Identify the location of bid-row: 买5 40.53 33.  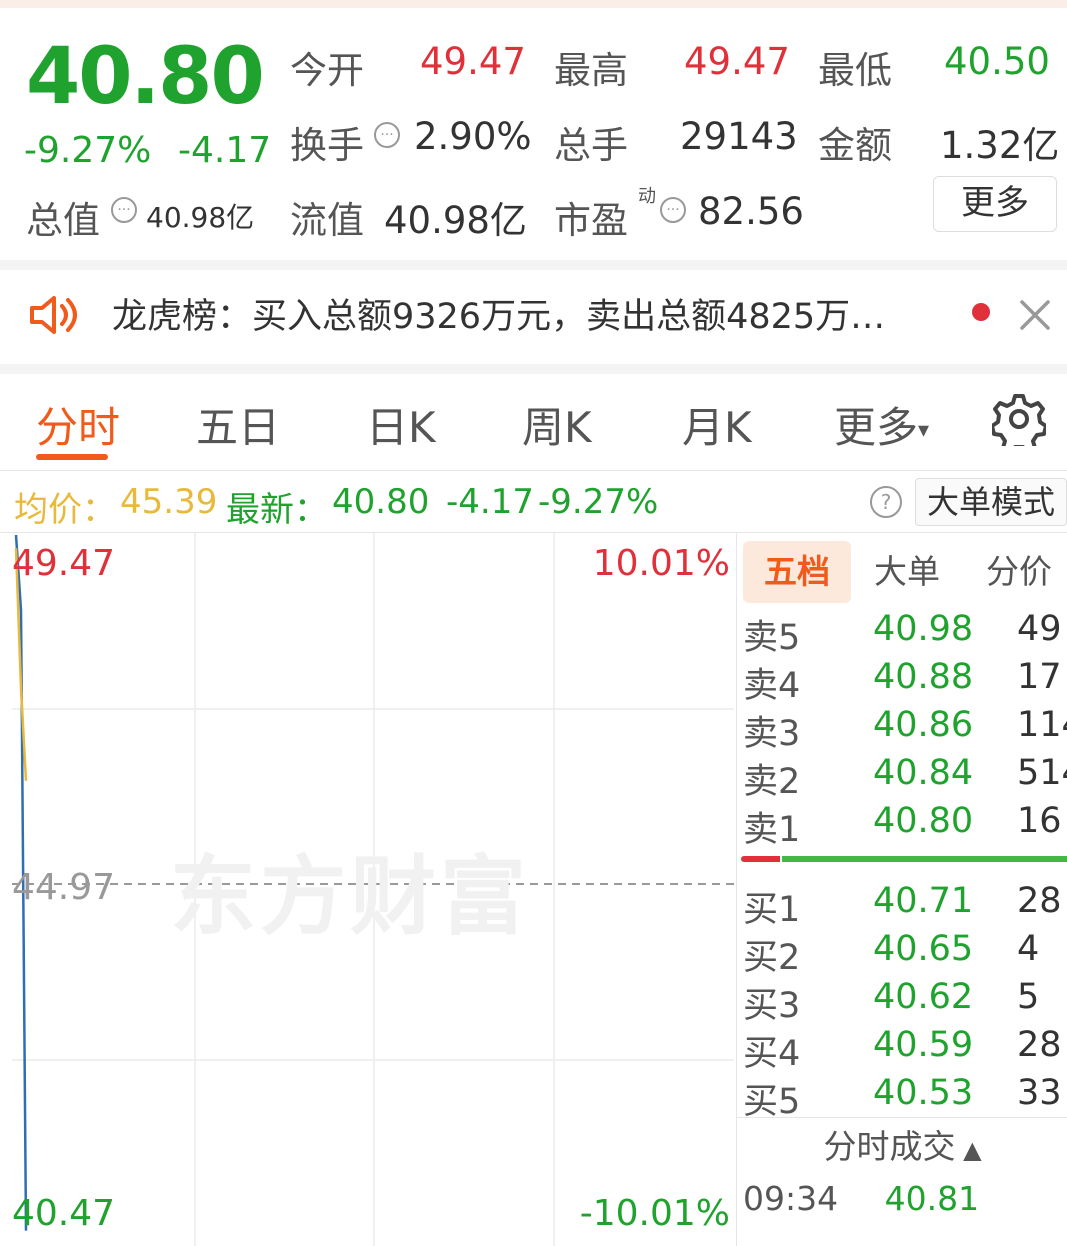
(902, 1096).